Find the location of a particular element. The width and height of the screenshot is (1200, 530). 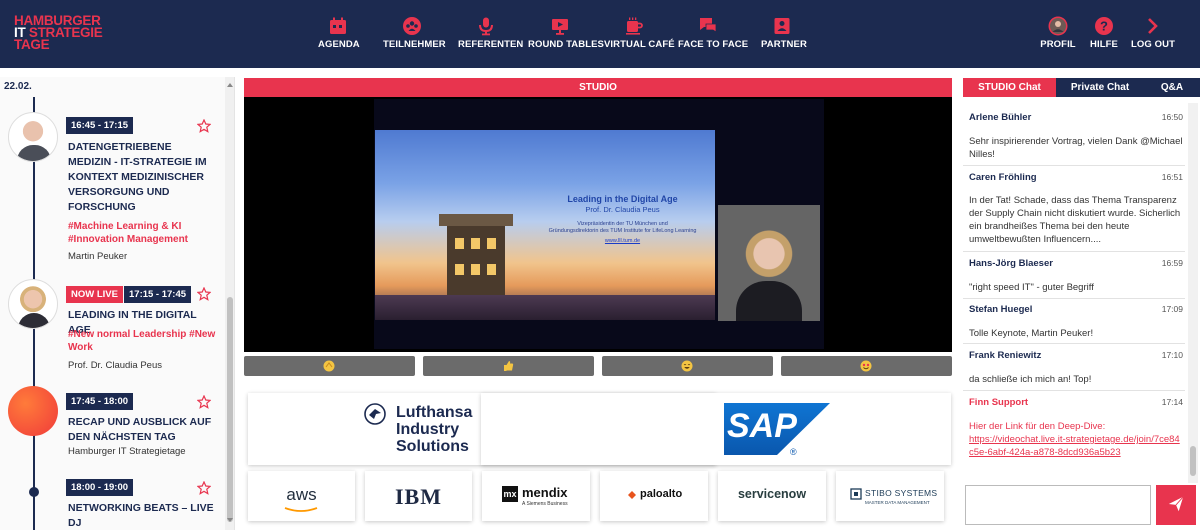

chat-message-input is located at coordinates (1058, 505).